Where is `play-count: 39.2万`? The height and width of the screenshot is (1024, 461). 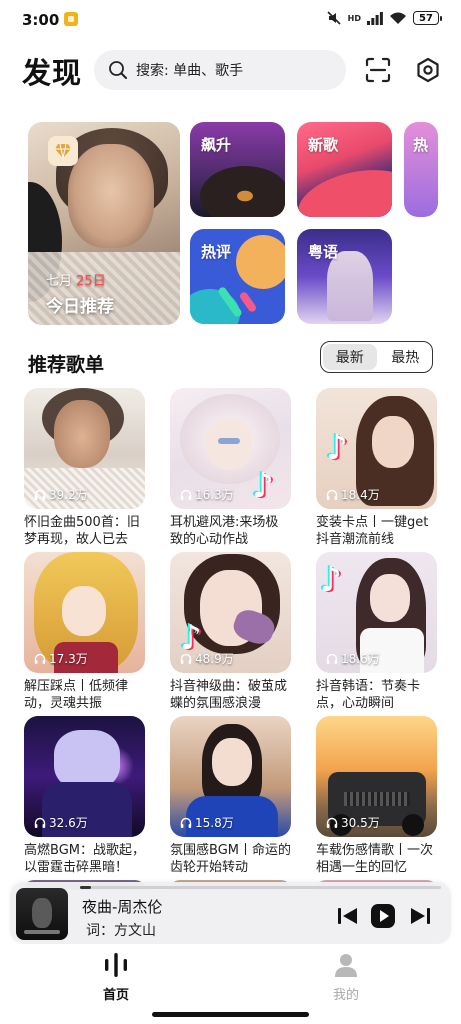
play-count: 39.2万 is located at coordinates (61, 494).